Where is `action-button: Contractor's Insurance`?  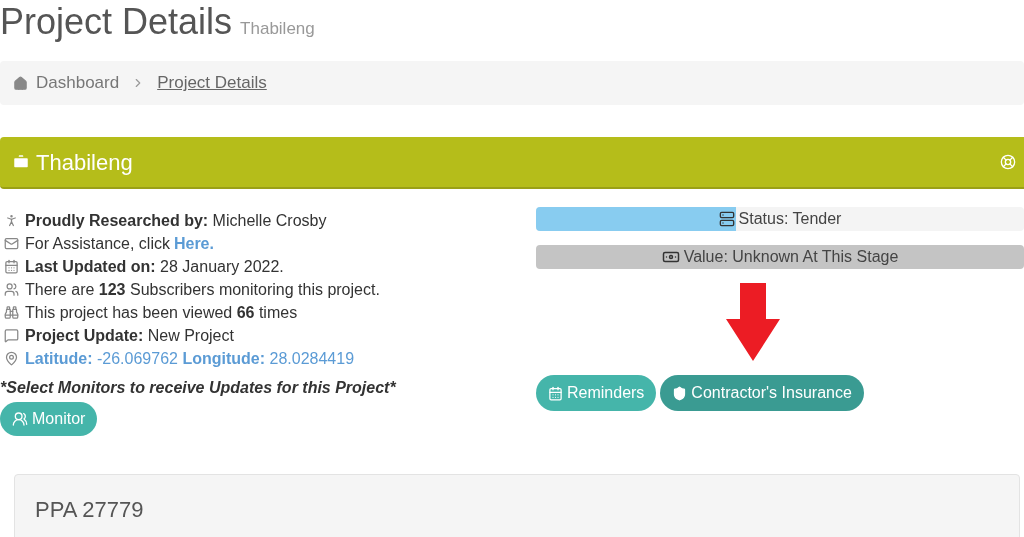
action-button: Contractor's Insurance is located at coordinates (762, 393).